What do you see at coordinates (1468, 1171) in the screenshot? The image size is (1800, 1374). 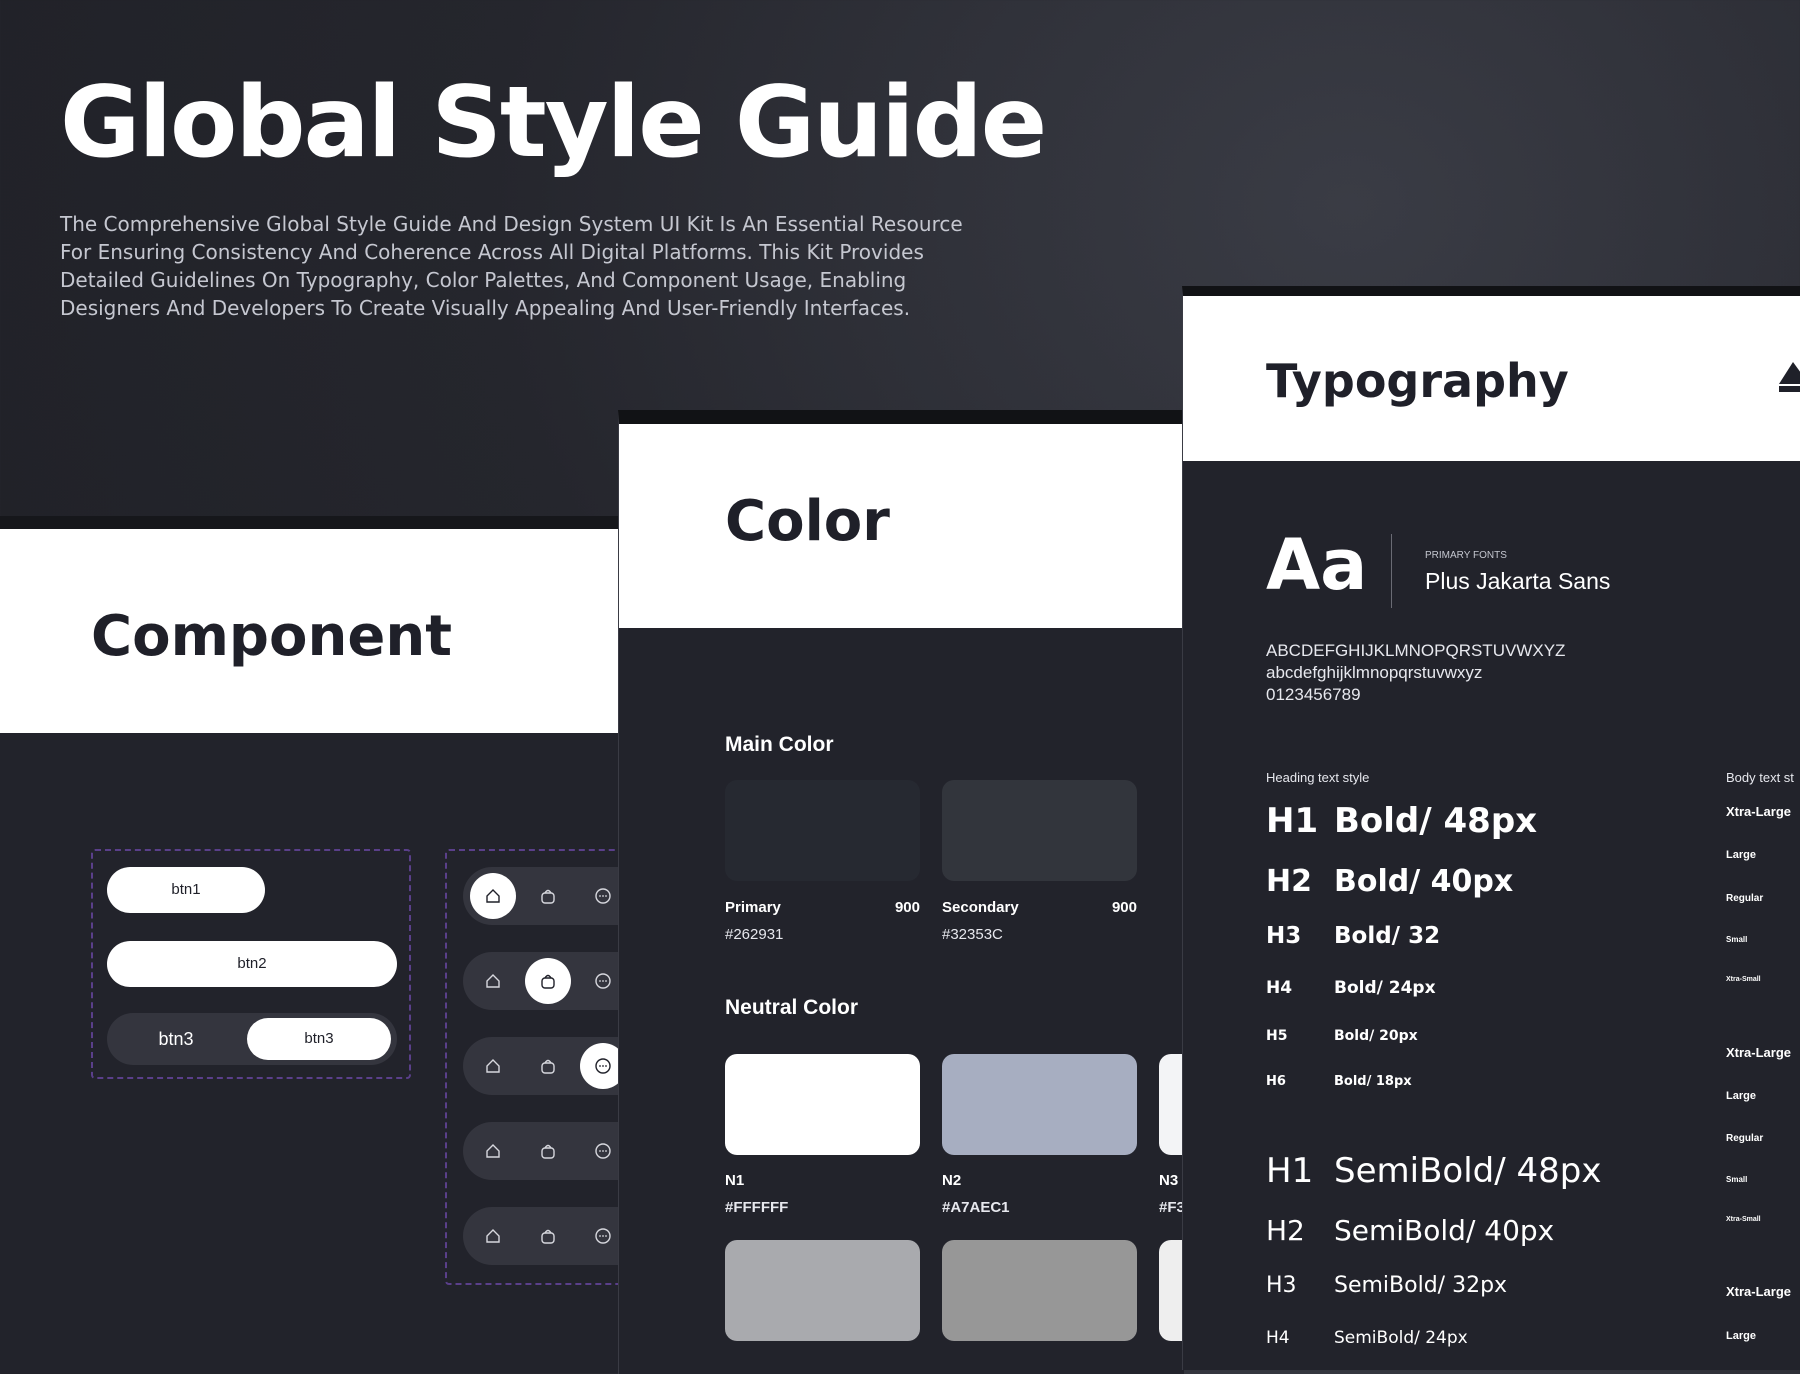 I see `semibold-heading-spec: SemiBold/ 48px` at bounding box center [1468, 1171].